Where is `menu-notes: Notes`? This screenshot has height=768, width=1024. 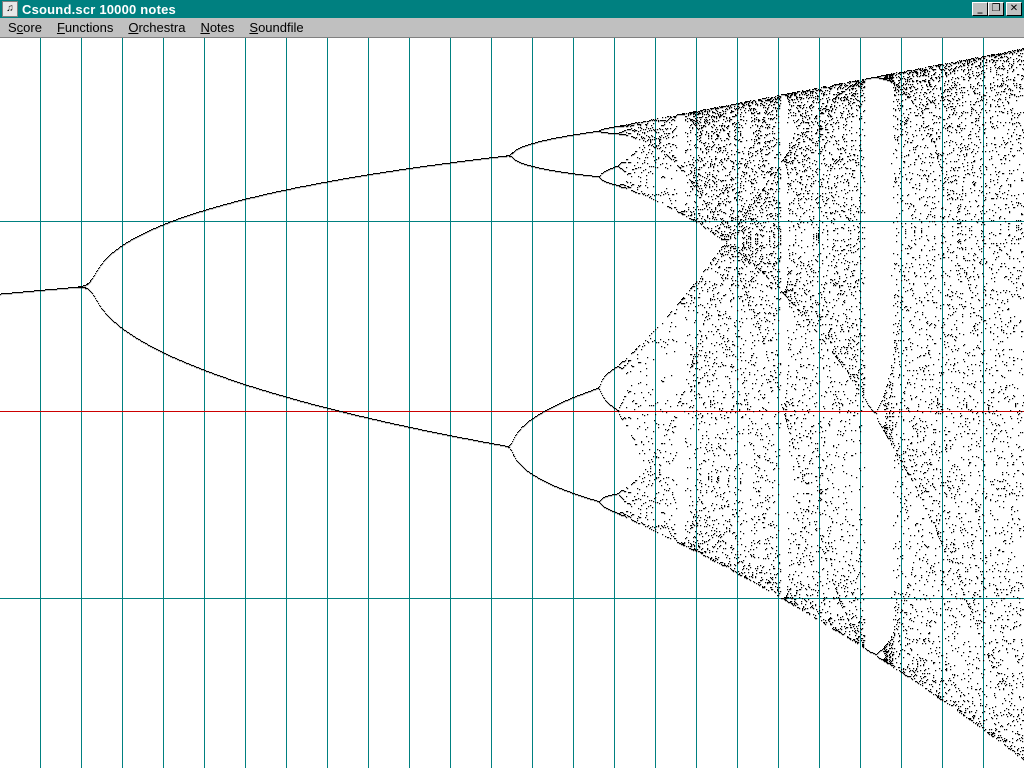 menu-notes: Notes is located at coordinates (217, 28).